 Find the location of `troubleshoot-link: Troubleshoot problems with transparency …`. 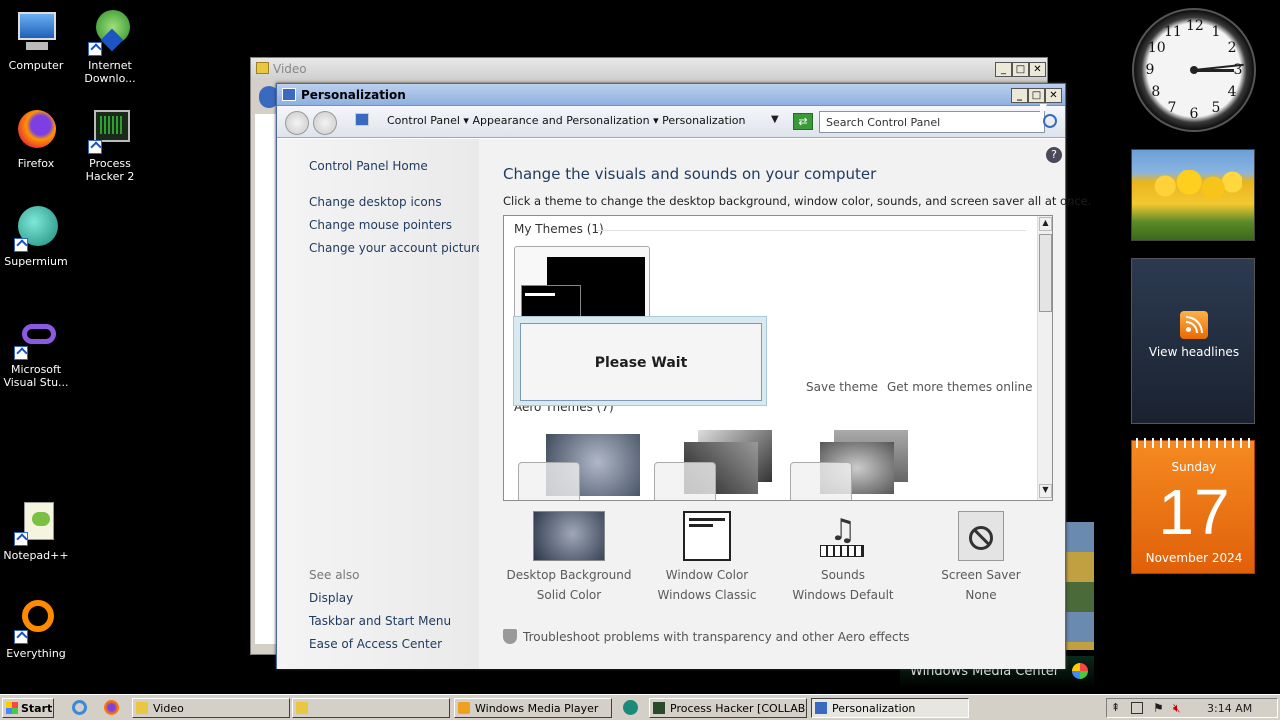

troubleshoot-link: Troubleshoot problems with transparency … is located at coordinates (716, 637).